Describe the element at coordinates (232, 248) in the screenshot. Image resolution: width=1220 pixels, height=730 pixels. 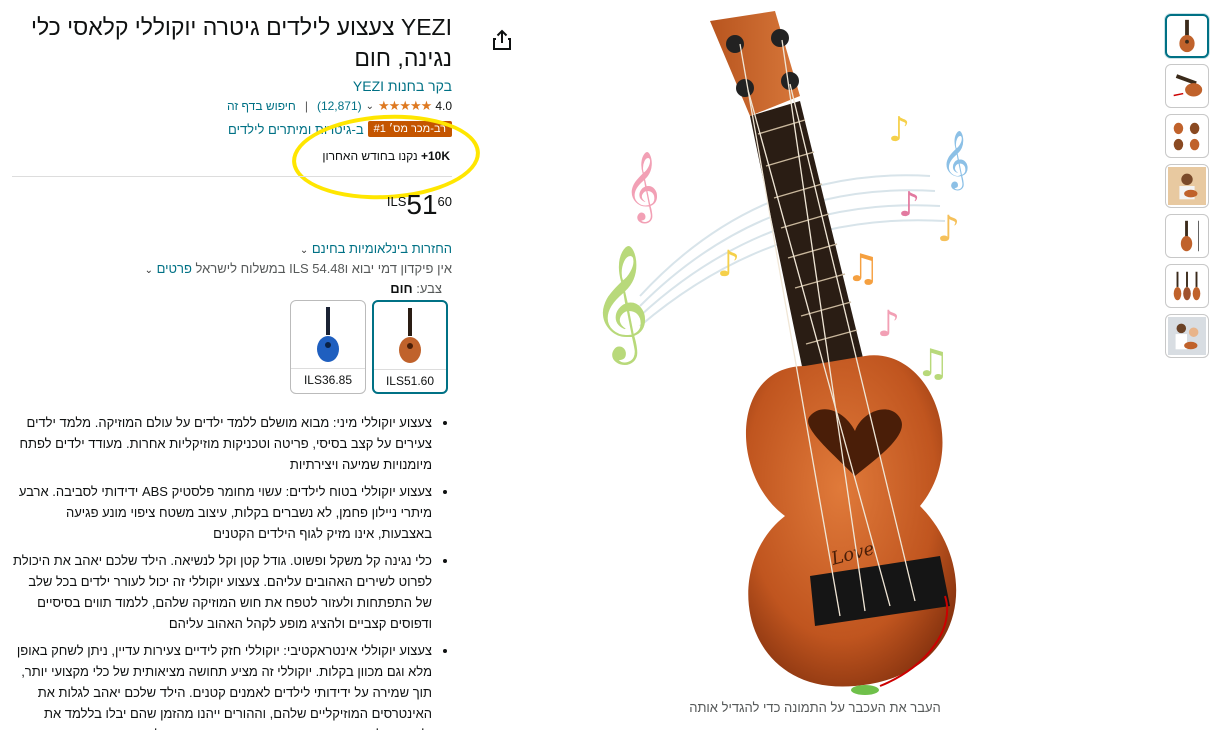
I see `free-returns-link: החזרות בינלאומיות בחינם ⌄` at that location.